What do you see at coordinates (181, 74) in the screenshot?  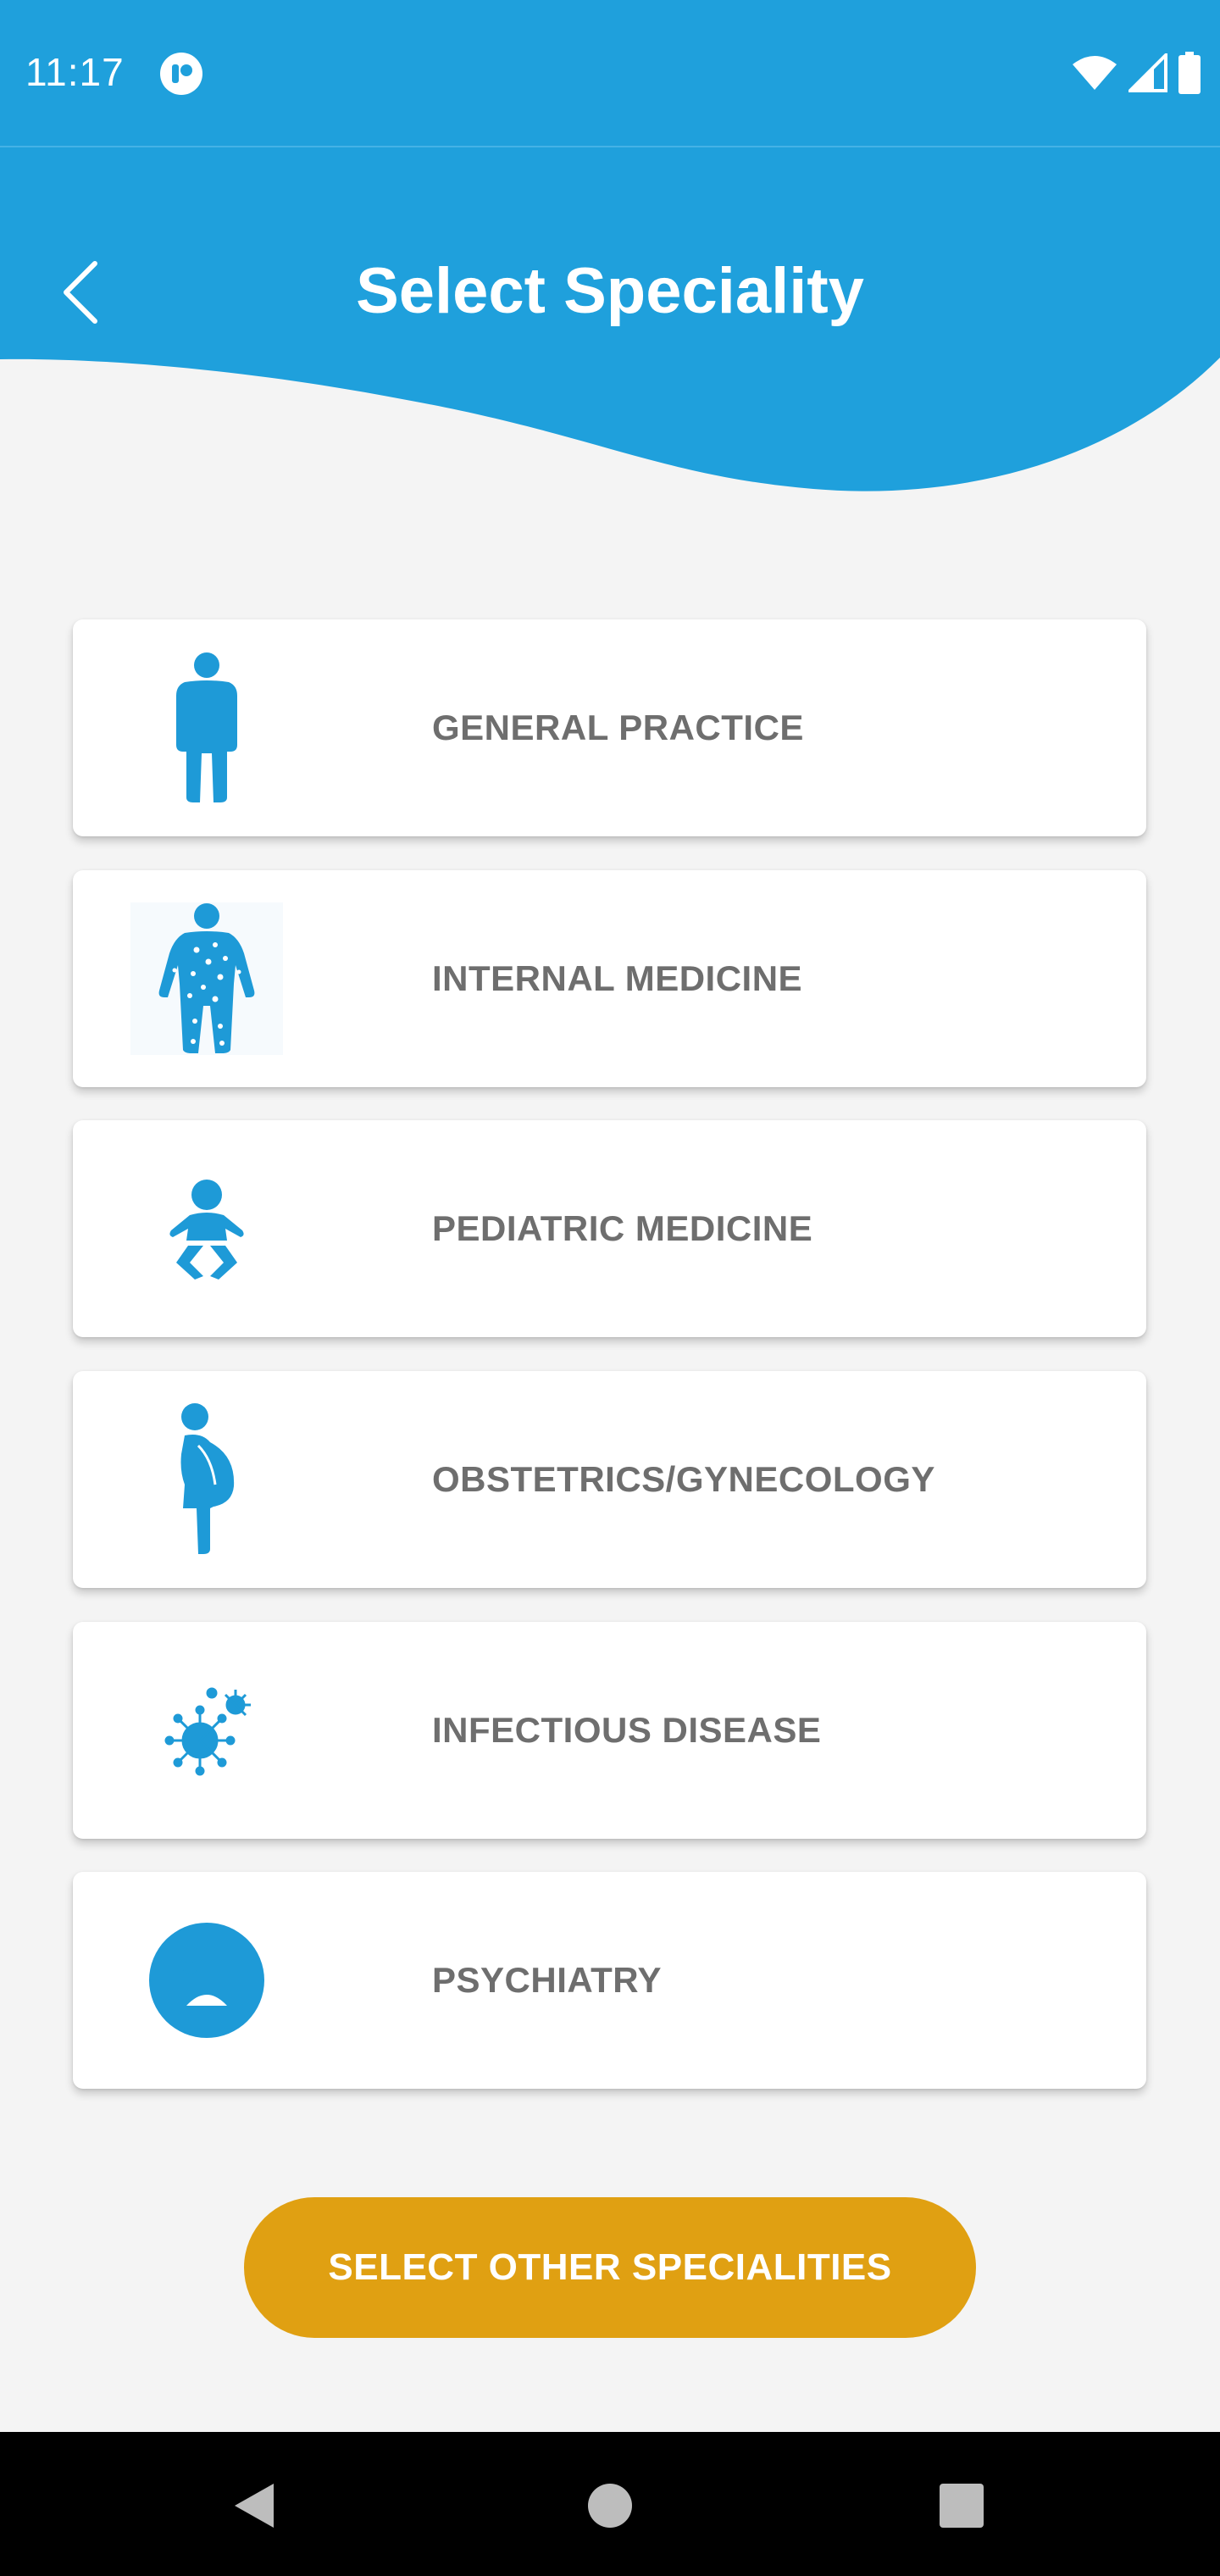 I see `app-notification-icon` at bounding box center [181, 74].